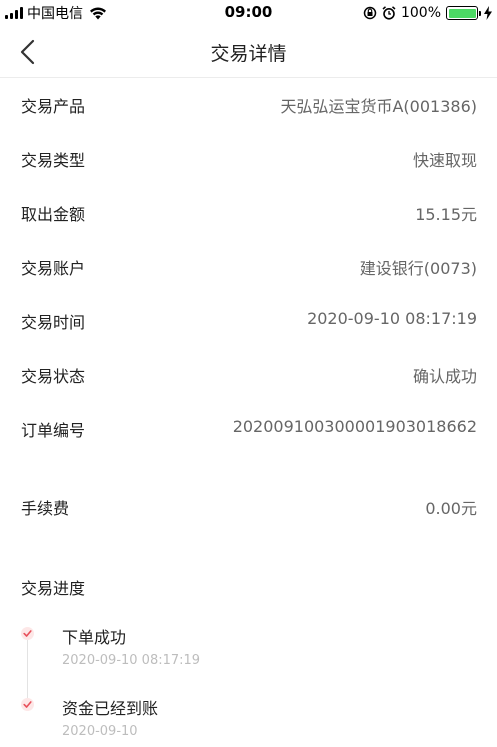 The width and height of the screenshot is (497, 747). I want to click on rotation-lock-icon, so click(370, 13).